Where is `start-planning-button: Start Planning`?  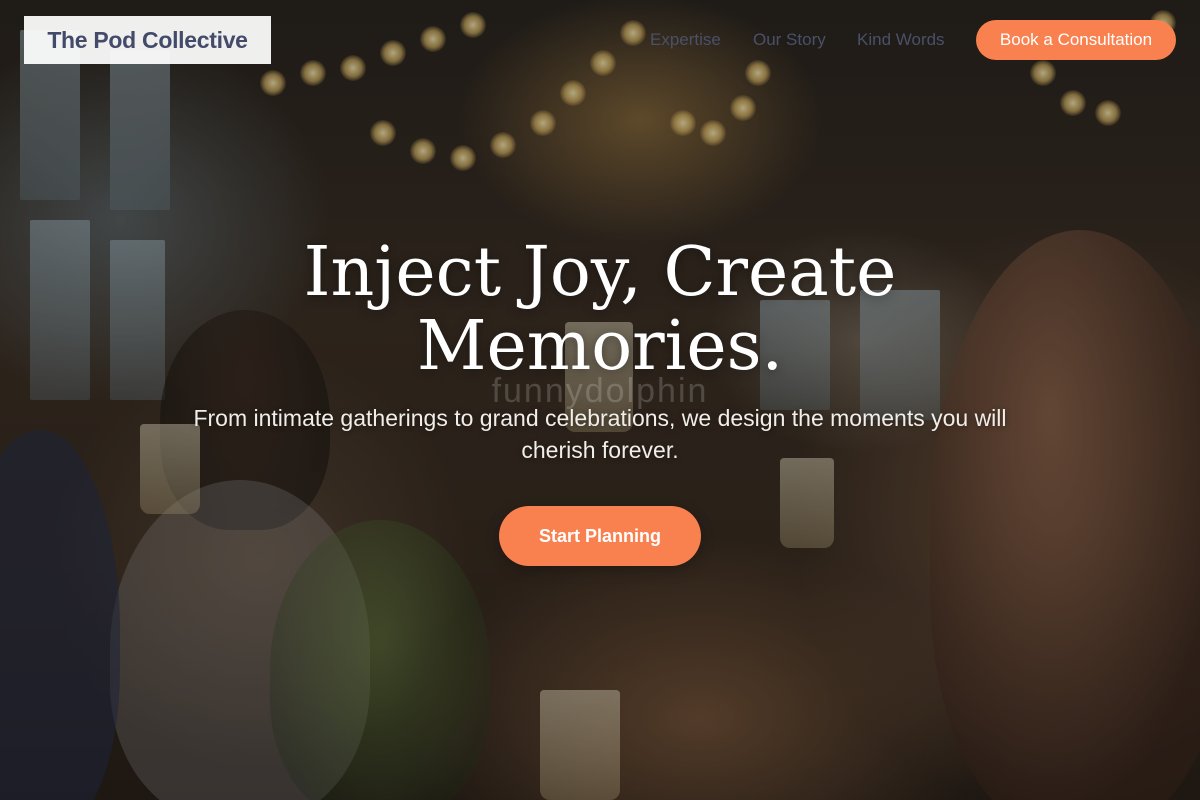 start-planning-button: Start Planning is located at coordinates (600, 536).